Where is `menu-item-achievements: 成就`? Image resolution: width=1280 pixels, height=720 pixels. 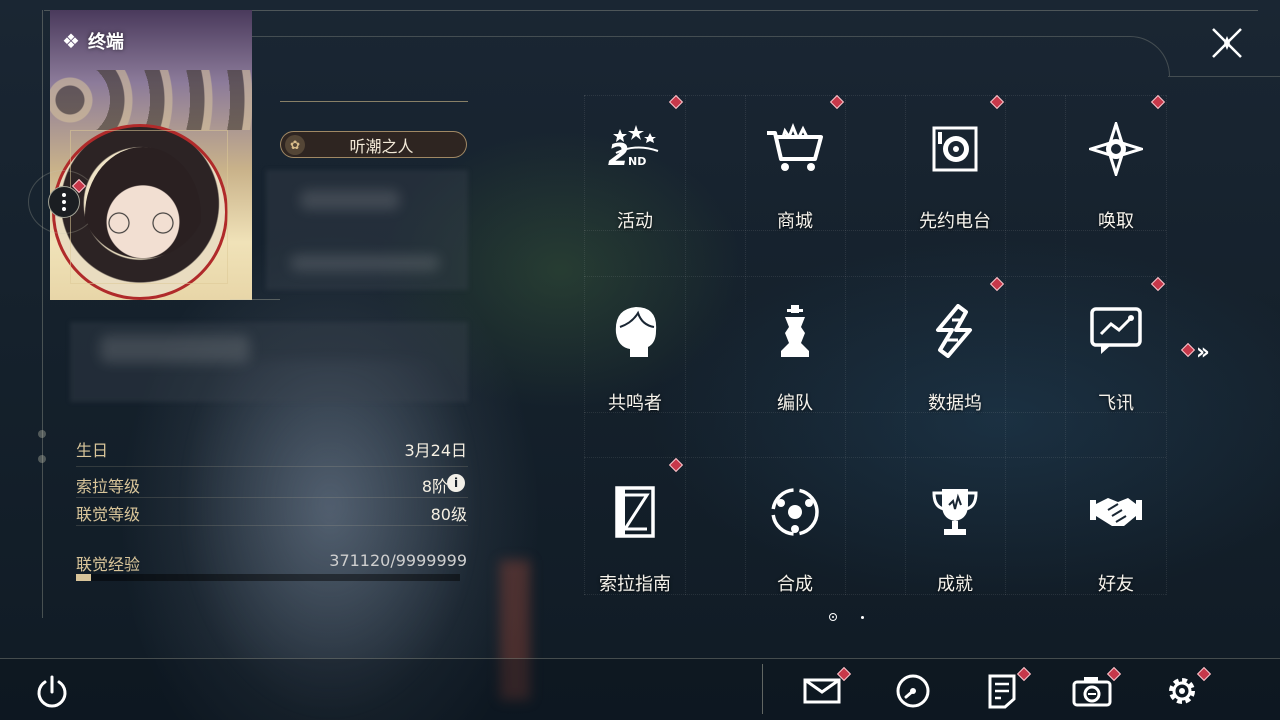
menu-item-achievements: 成就 is located at coordinates (955, 544).